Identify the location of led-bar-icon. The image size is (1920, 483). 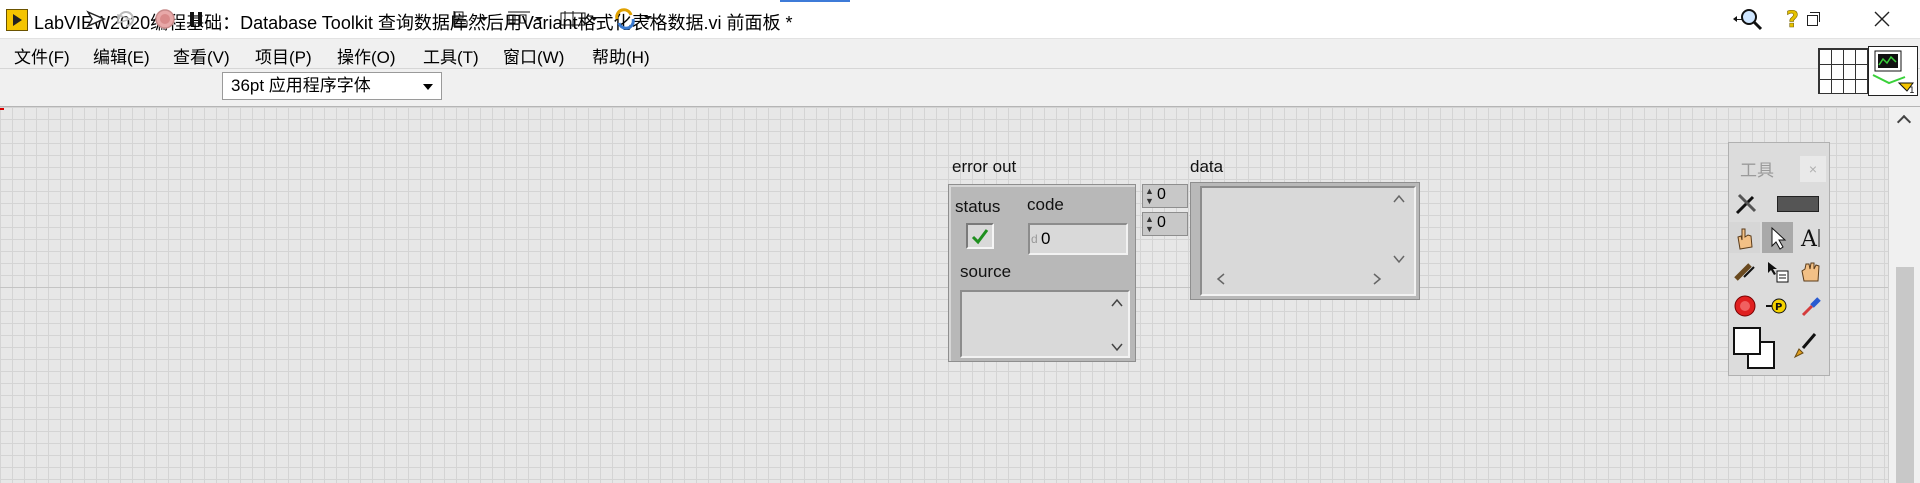
(1798, 203).